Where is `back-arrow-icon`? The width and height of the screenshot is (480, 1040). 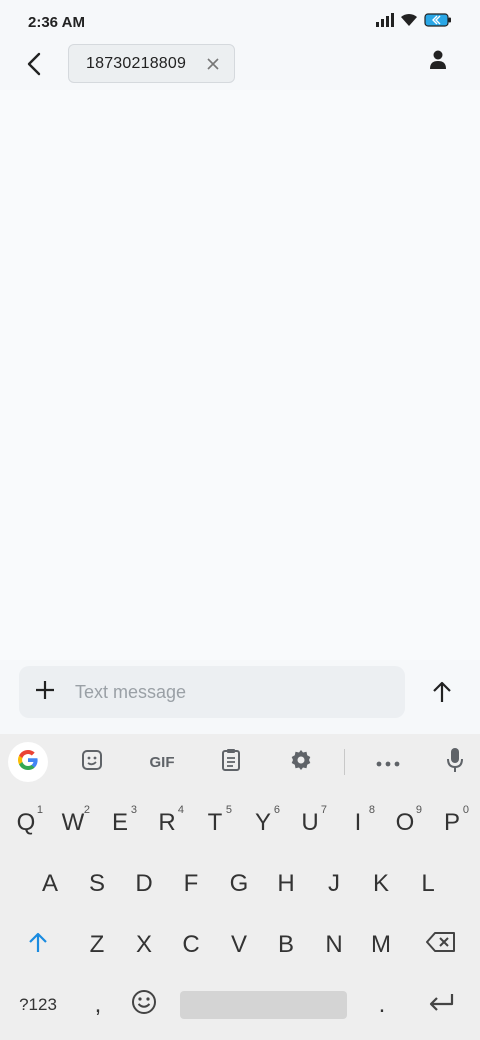 back-arrow-icon is located at coordinates (34, 66).